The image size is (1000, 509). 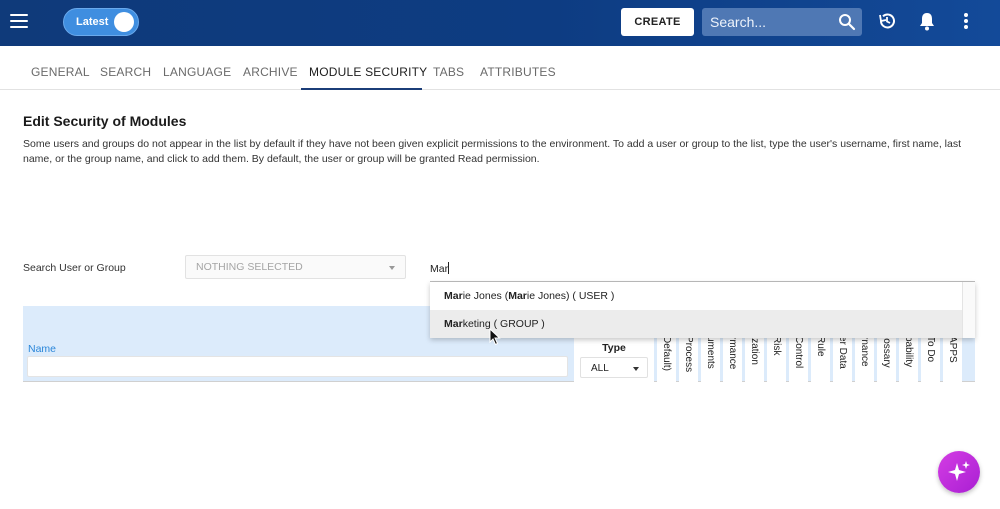 I want to click on toggle-knob, so click(x=124, y=22).